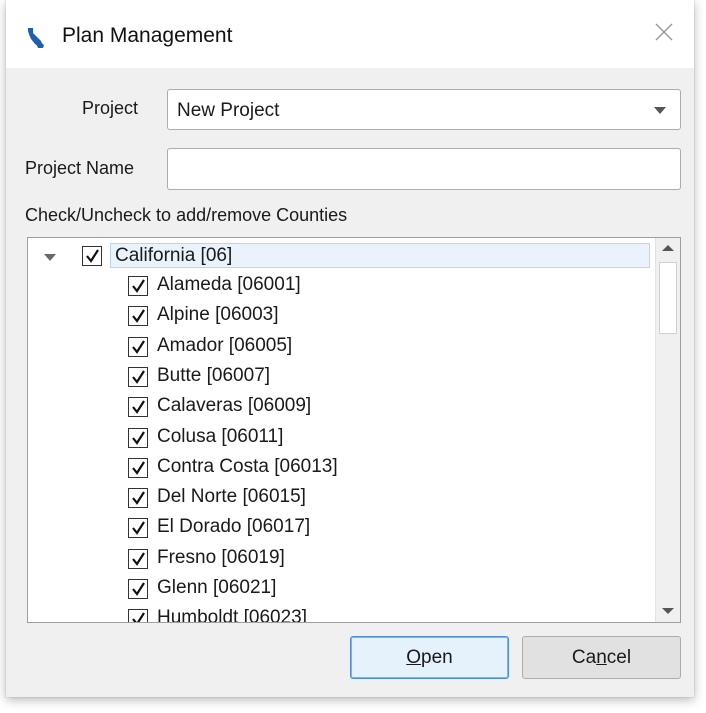 This screenshot has height=713, width=706. What do you see at coordinates (234, 527) in the screenshot?
I see `county-label: El Dorado [06017]` at bounding box center [234, 527].